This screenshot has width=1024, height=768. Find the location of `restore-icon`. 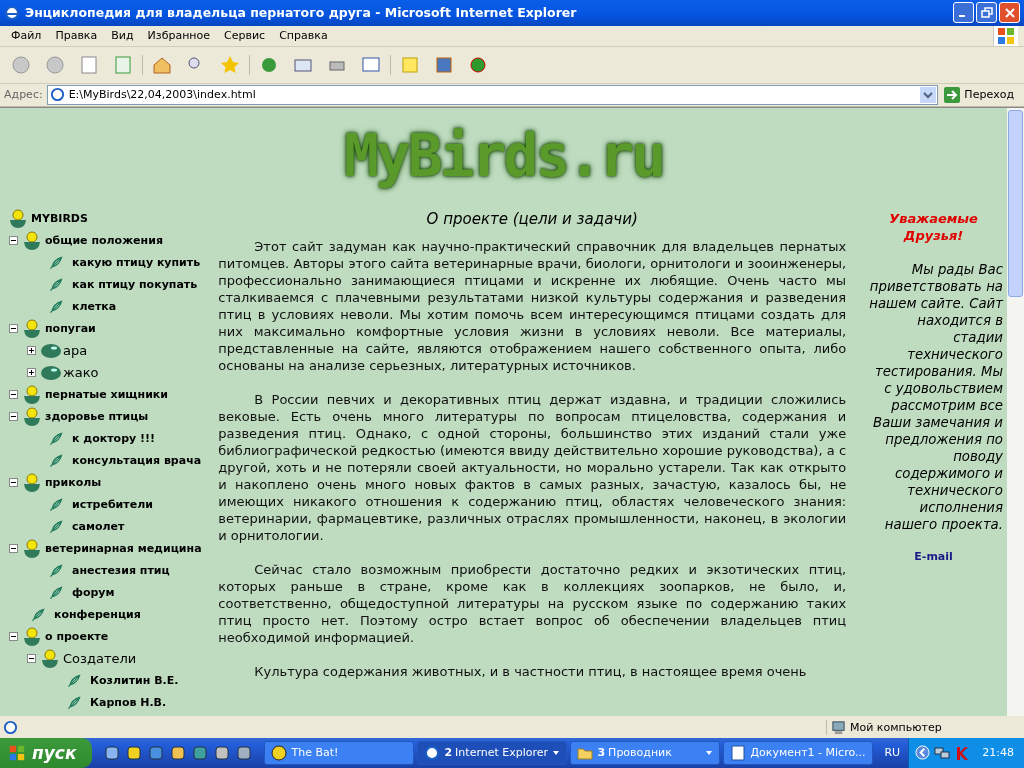

restore-icon is located at coordinates (986, 12).